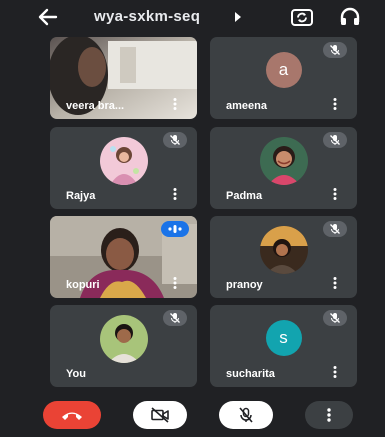  I want to click on participant-tile-ameena: a ameena, so click(283, 78).